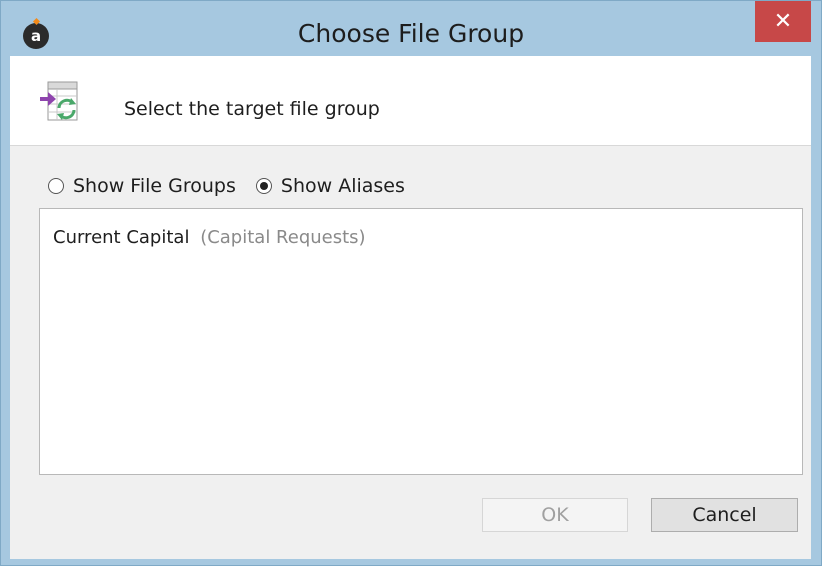  I want to click on ok-button: OK, so click(555, 515).